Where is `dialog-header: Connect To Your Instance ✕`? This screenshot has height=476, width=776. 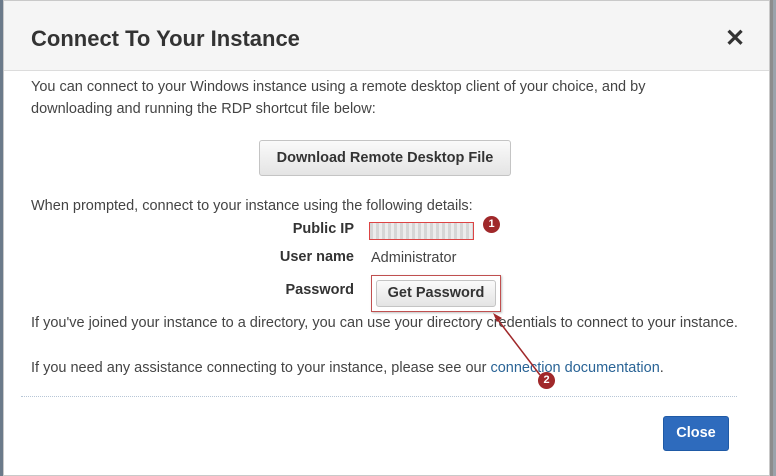
dialog-header: Connect To Your Instance ✕ is located at coordinates (386, 36).